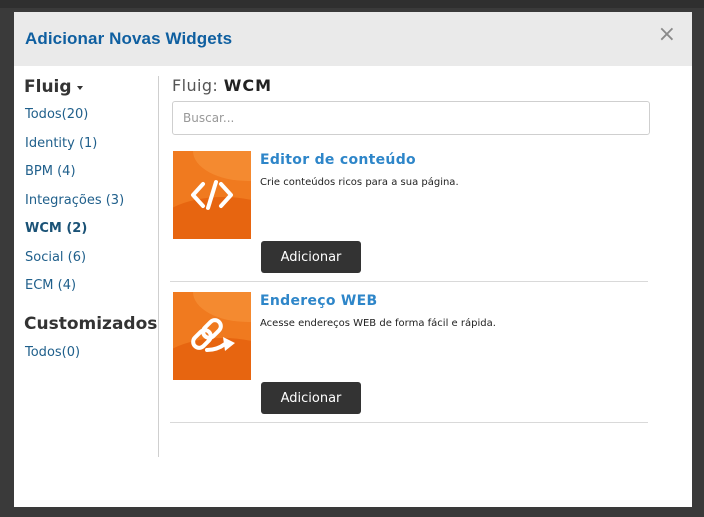 This screenshot has height=517, width=704. What do you see at coordinates (353, 39) in the screenshot?
I see `modal-header: Adicionar Novas Widgets ×` at bounding box center [353, 39].